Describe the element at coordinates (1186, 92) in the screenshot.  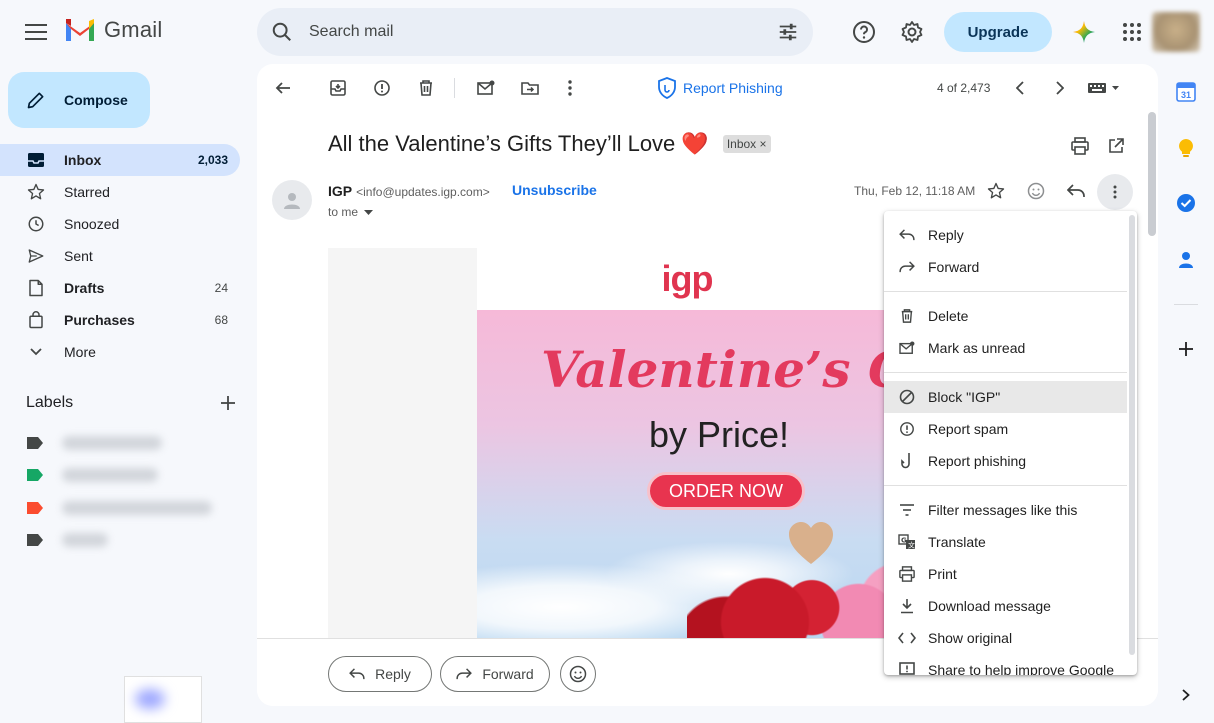
I see `calendar-app-button: 31` at that location.